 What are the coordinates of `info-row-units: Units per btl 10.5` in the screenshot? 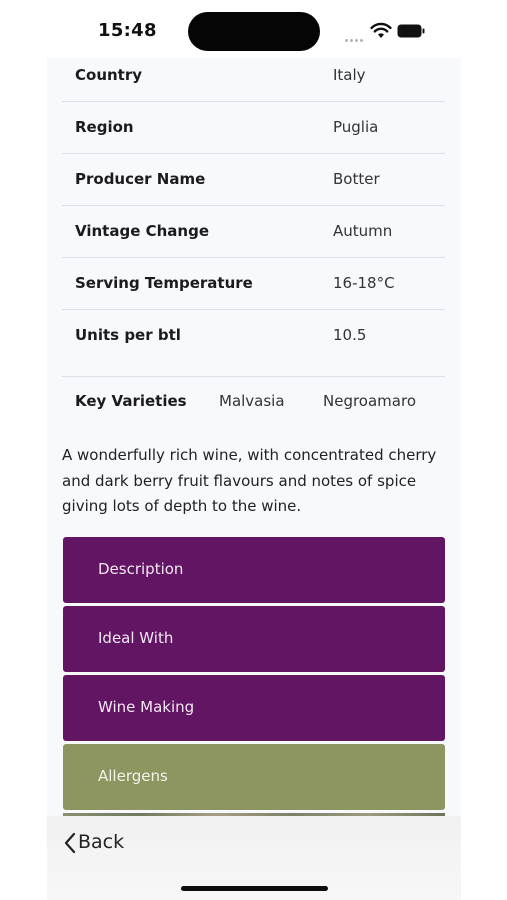 It's located at (253, 335).